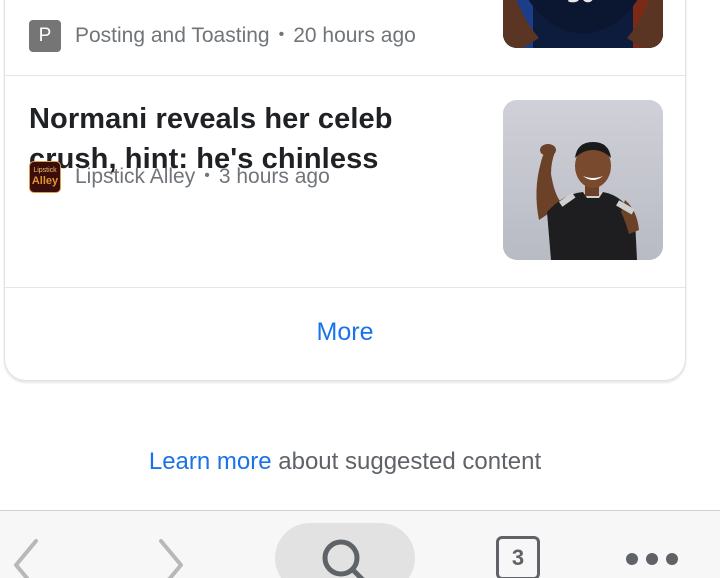 This screenshot has height=578, width=720. I want to click on svg-text: 30, so click(581, 3).